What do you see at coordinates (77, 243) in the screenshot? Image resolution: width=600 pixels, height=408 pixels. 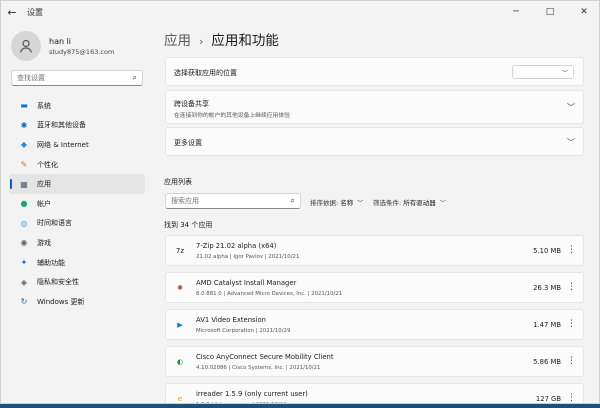 I see `sidebar-item-7: ◉ 游戏` at bounding box center [77, 243].